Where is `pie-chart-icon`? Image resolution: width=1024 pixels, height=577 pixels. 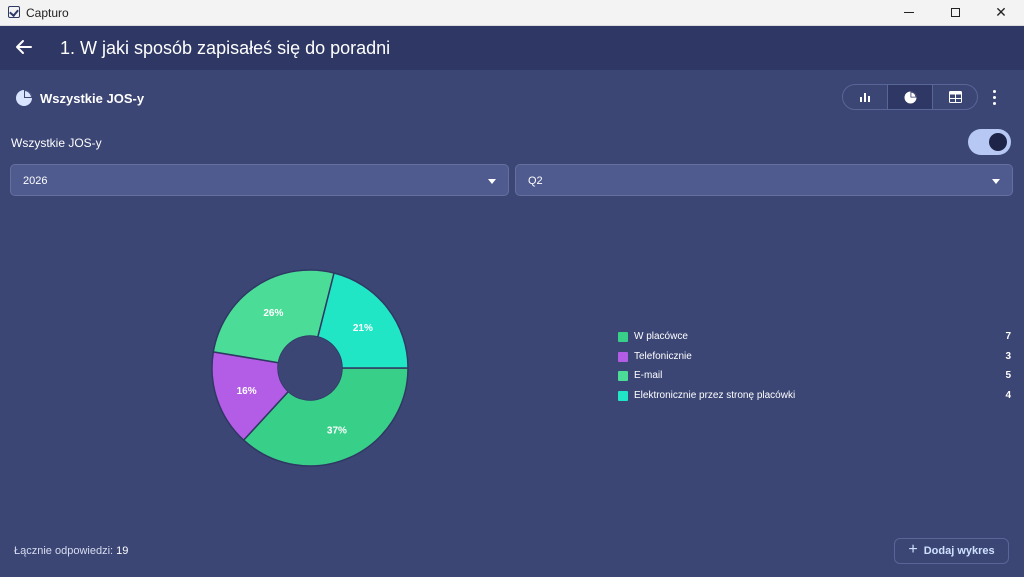 pie-chart-icon is located at coordinates (24, 98).